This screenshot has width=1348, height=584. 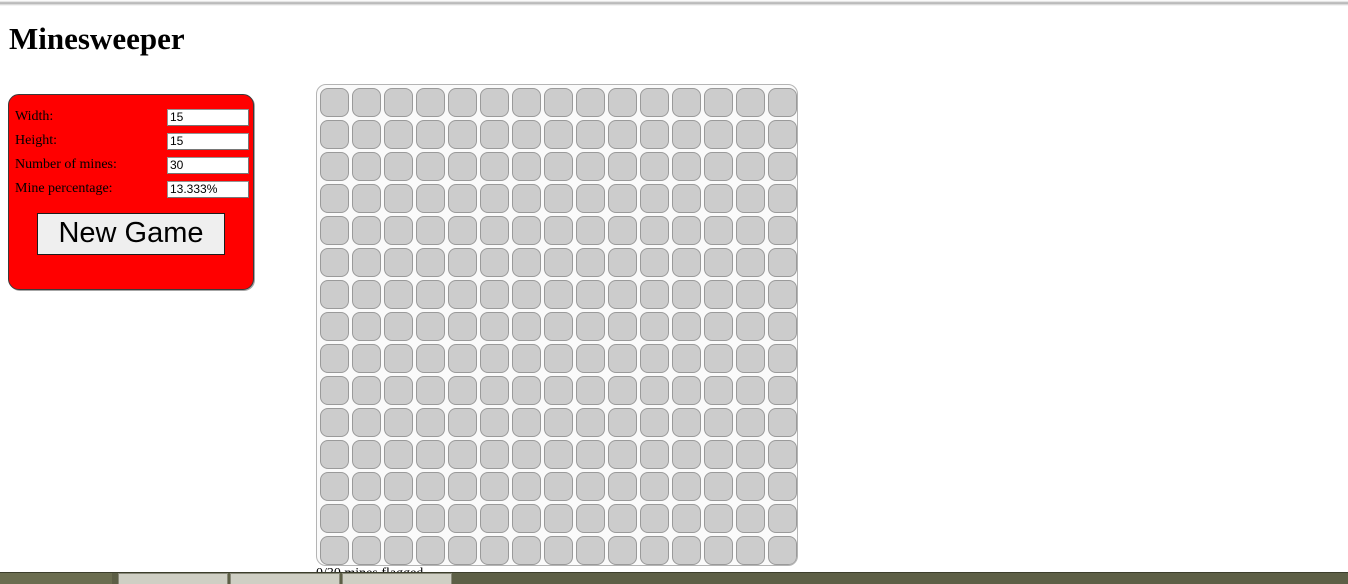 What do you see at coordinates (208, 117) in the screenshot?
I see `width-input` at bounding box center [208, 117].